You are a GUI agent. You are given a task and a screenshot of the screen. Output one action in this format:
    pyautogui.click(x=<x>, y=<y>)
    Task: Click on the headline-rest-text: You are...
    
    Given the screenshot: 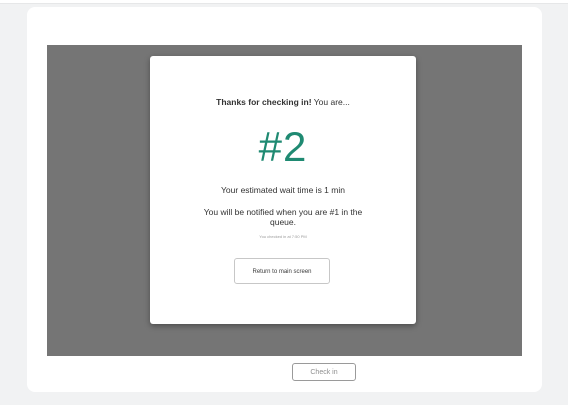 What is the action you would take?
    pyautogui.click(x=330, y=102)
    